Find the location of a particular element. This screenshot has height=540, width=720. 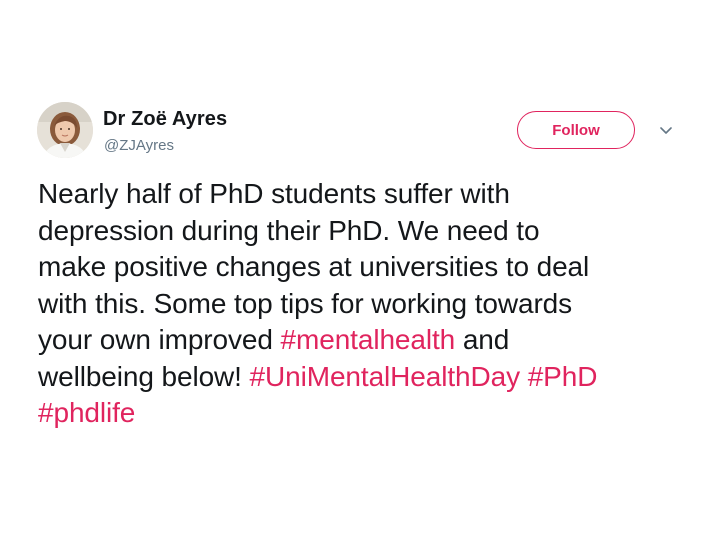

avatar is located at coordinates (65, 130).